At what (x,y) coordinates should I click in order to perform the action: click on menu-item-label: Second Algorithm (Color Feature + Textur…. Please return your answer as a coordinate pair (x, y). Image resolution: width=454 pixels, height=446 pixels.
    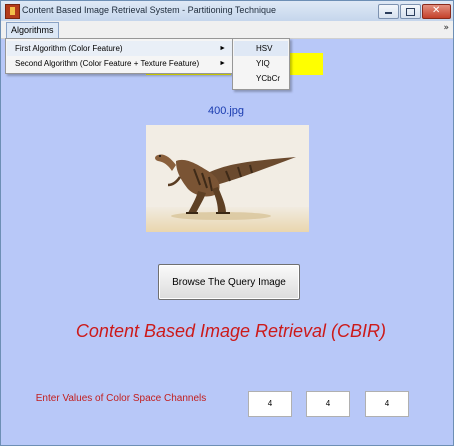
    Looking at the image, I should click on (107, 63).